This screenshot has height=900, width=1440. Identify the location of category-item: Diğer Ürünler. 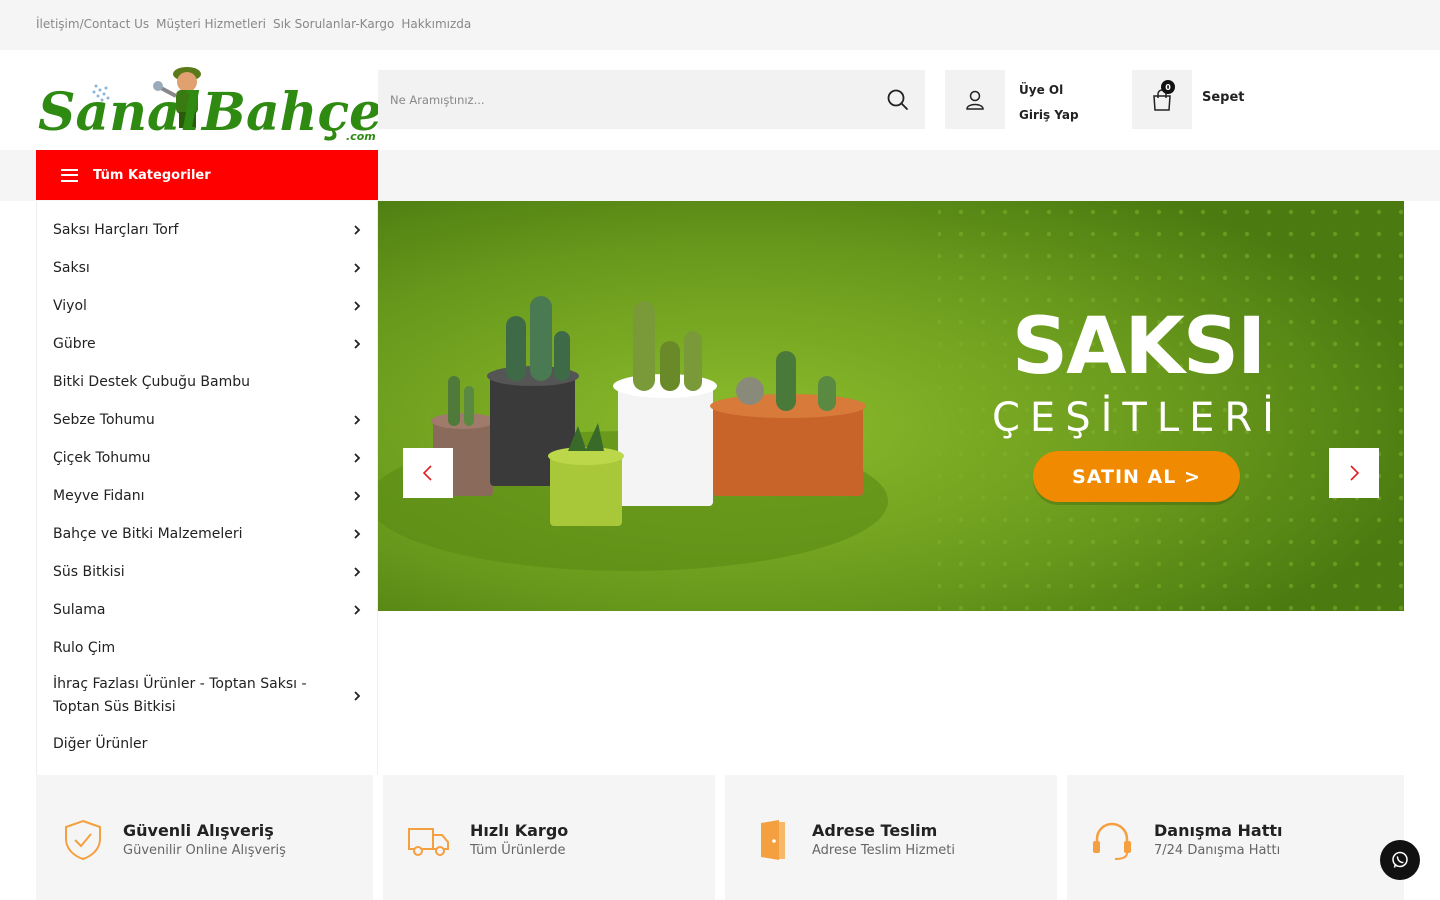
(207, 744).